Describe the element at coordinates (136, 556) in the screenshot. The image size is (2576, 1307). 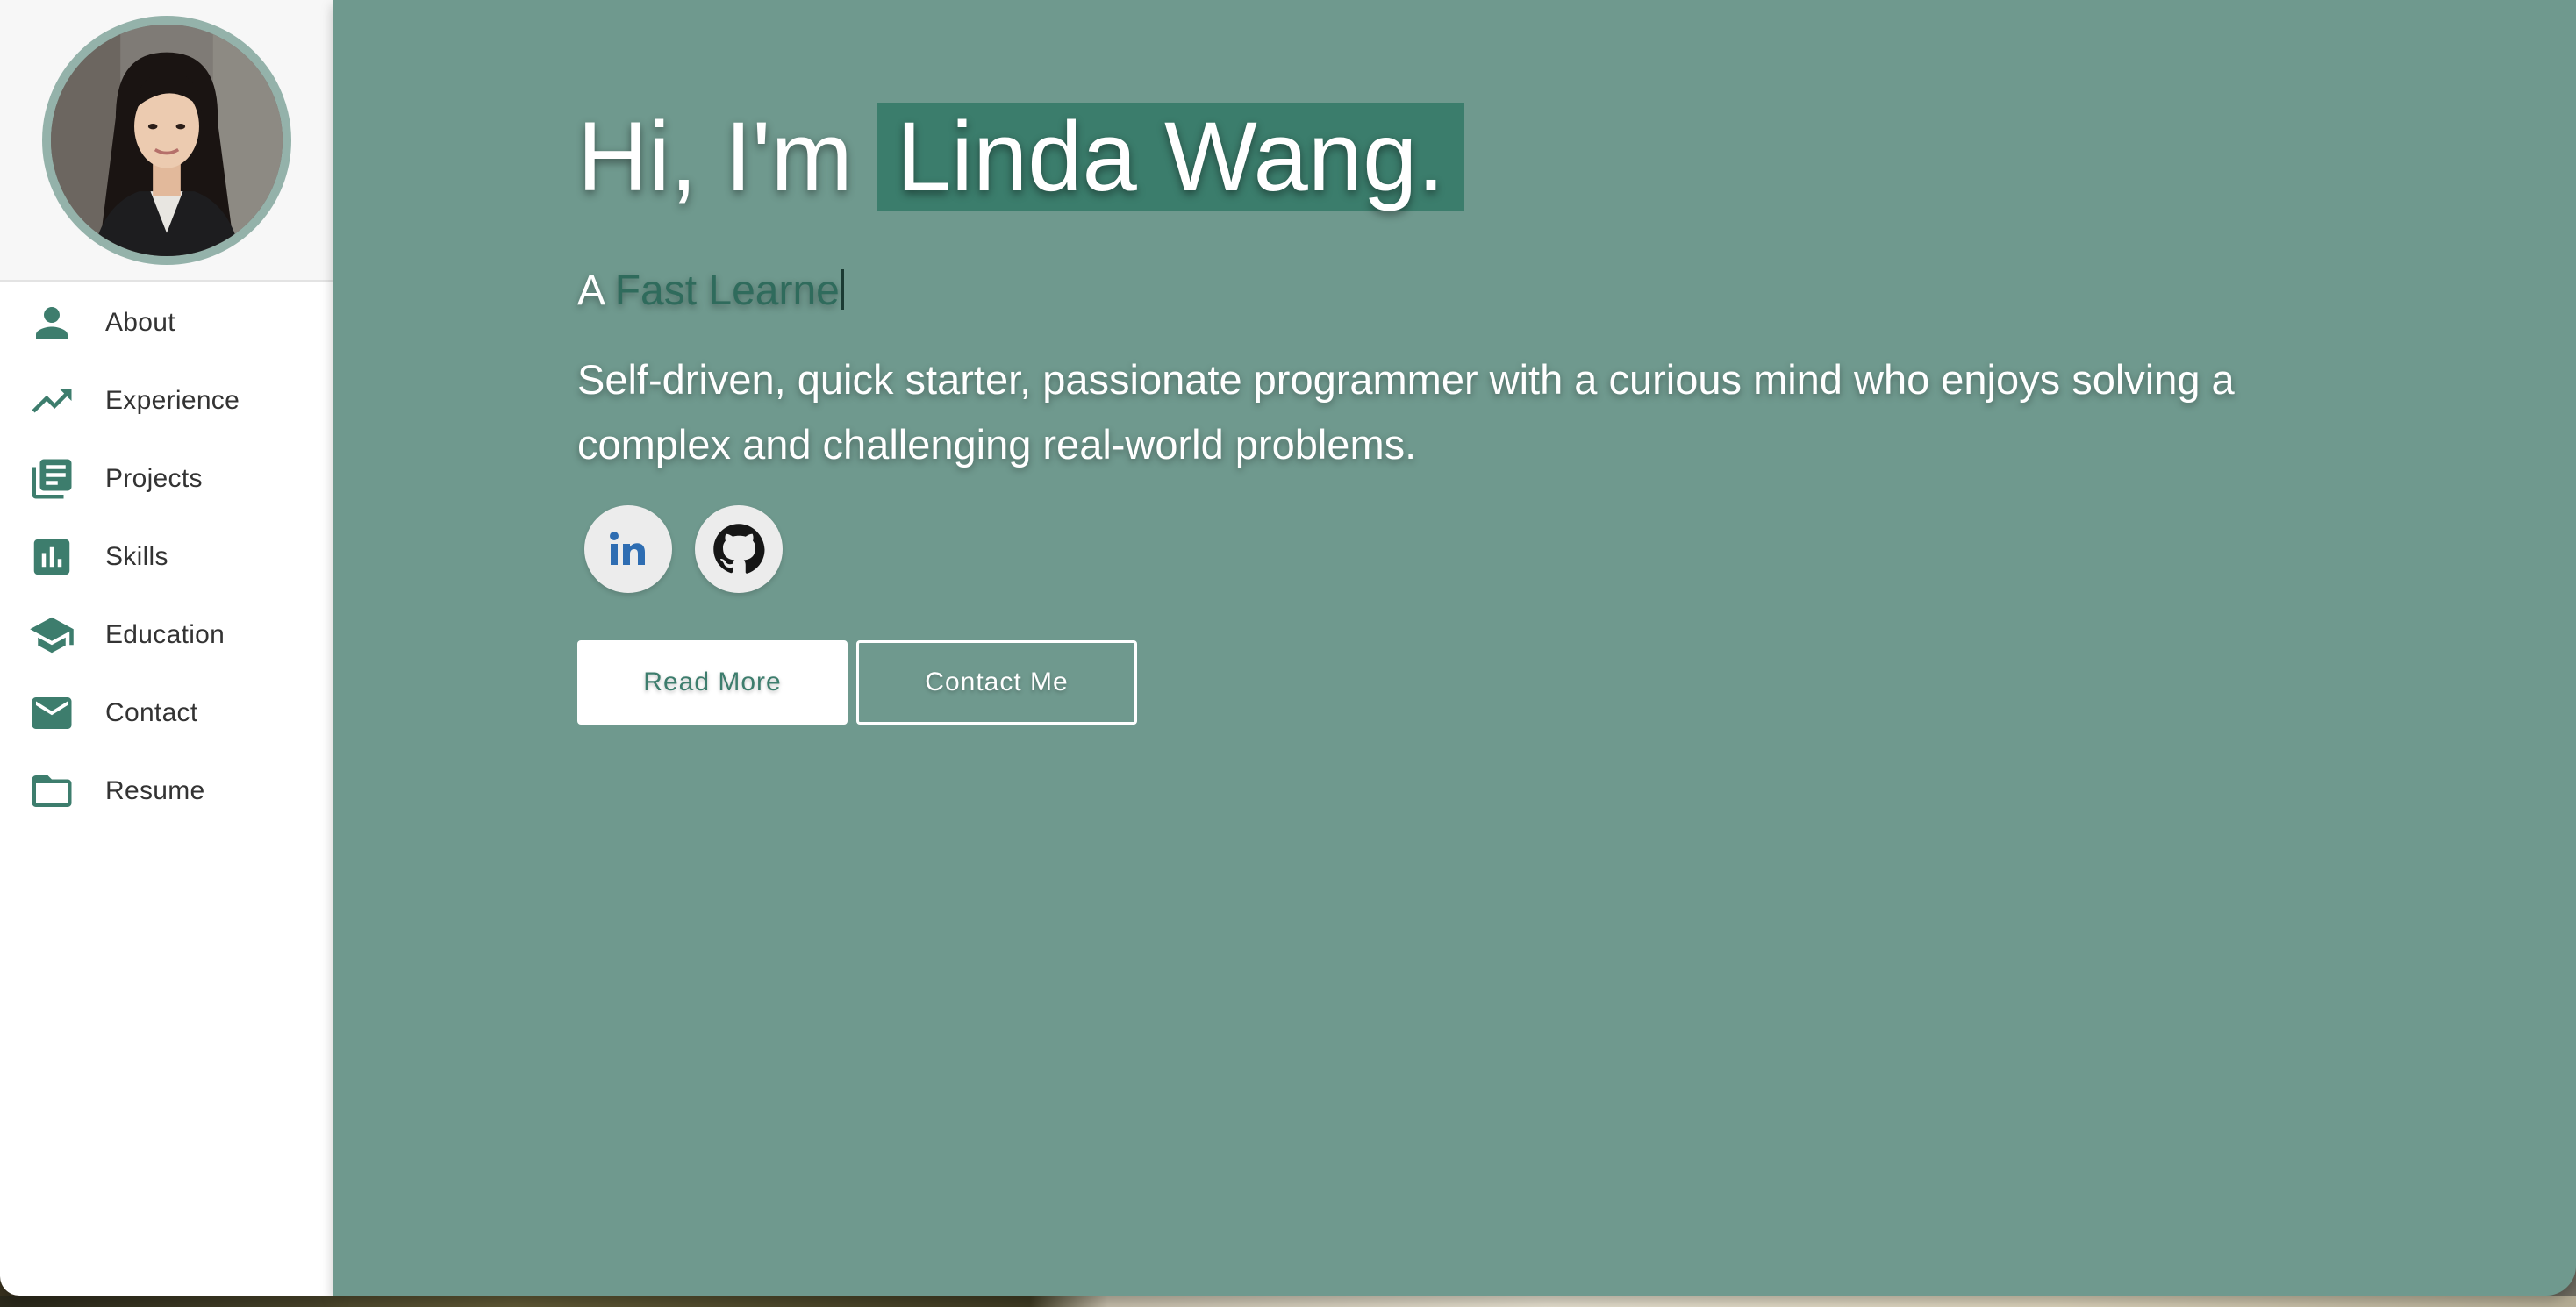
I see `sidebar-item-label: Skills` at that location.